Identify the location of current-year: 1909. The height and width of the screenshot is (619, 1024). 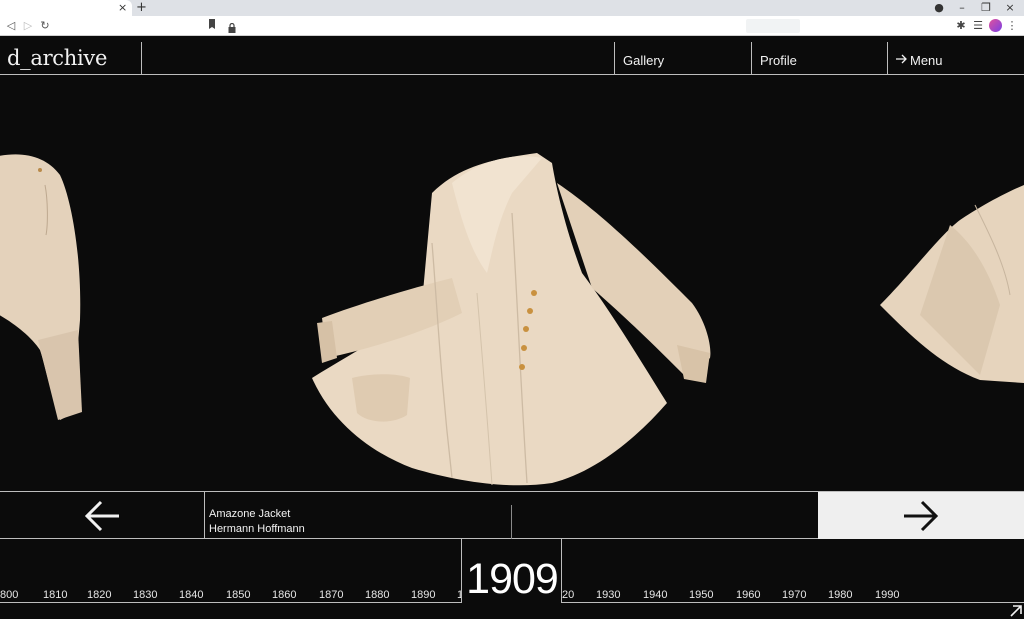
(512, 579).